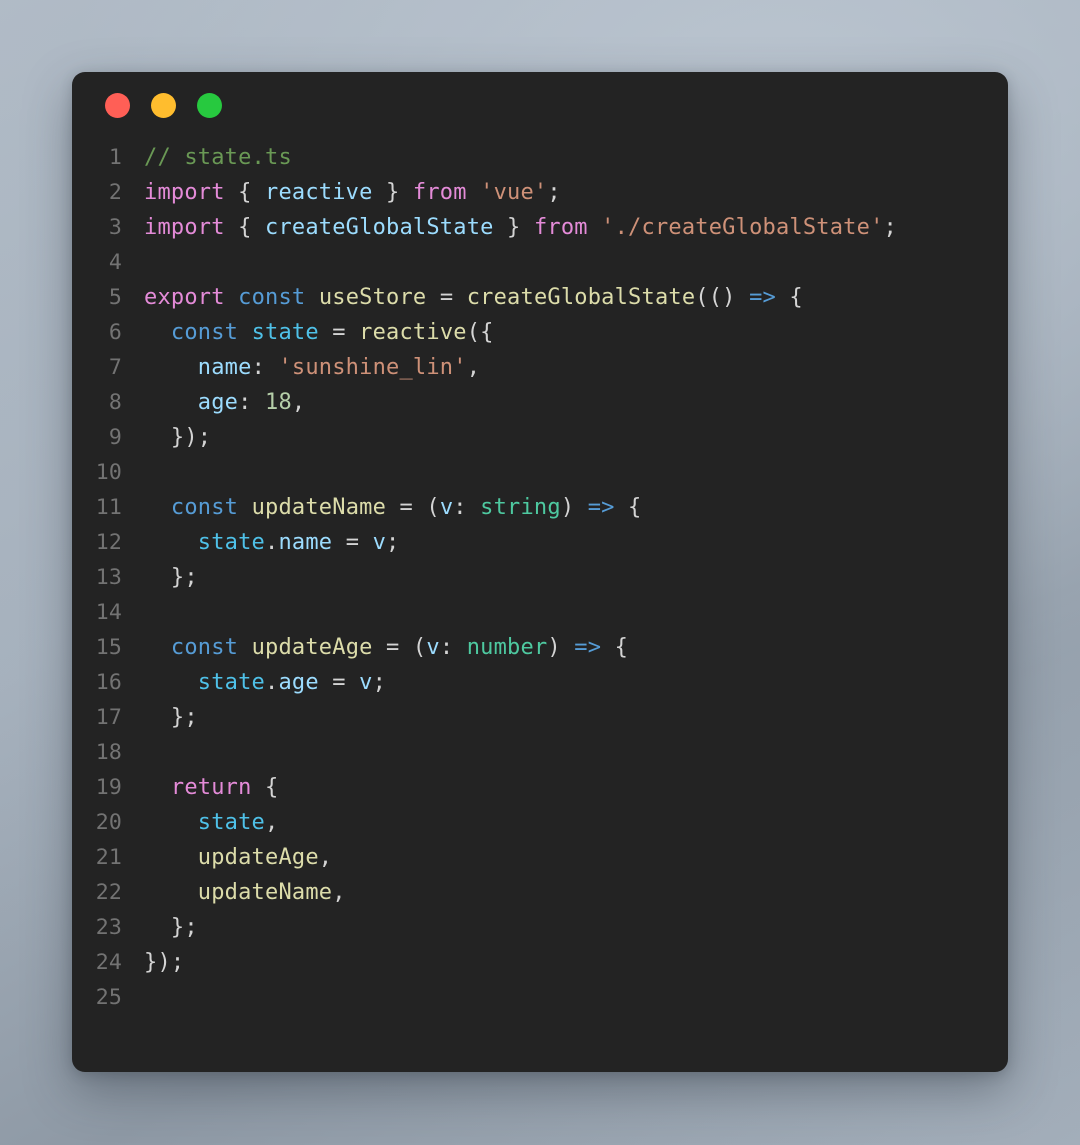 The height and width of the screenshot is (1145, 1080). I want to click on line-number: 1, so click(115, 157).